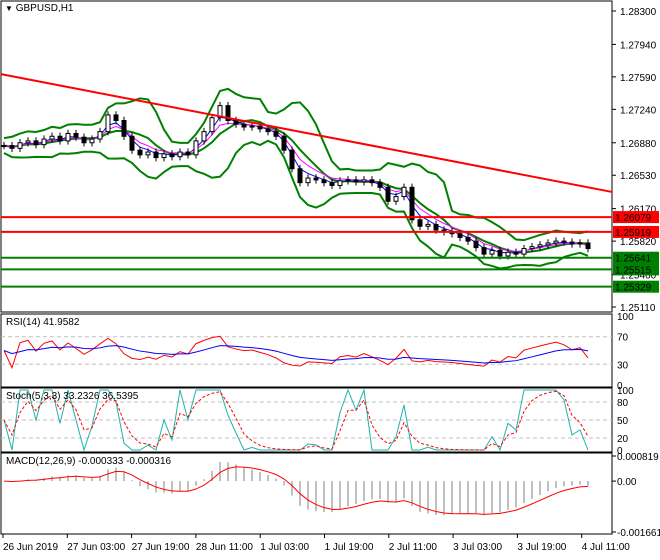  What do you see at coordinates (633, 259) in the screenshot?
I see `level-label: 1.25641` at bounding box center [633, 259].